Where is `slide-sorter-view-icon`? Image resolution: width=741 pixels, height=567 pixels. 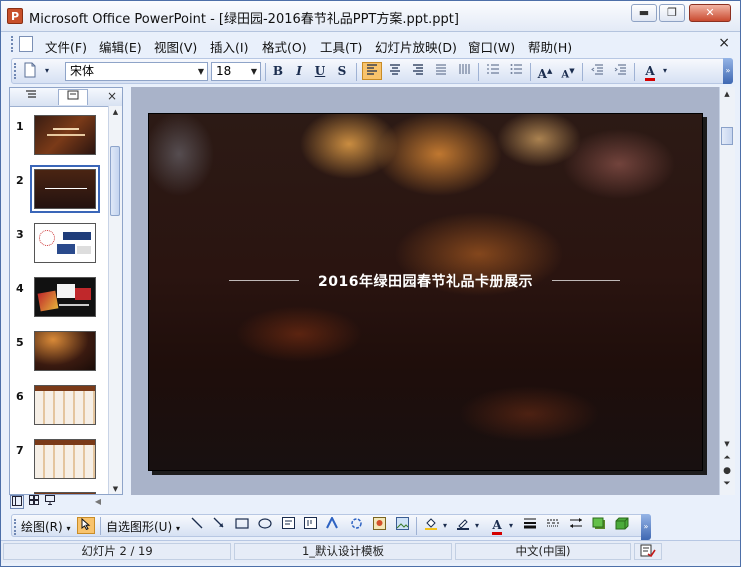 slide-sorter-view-icon is located at coordinates (34, 502).